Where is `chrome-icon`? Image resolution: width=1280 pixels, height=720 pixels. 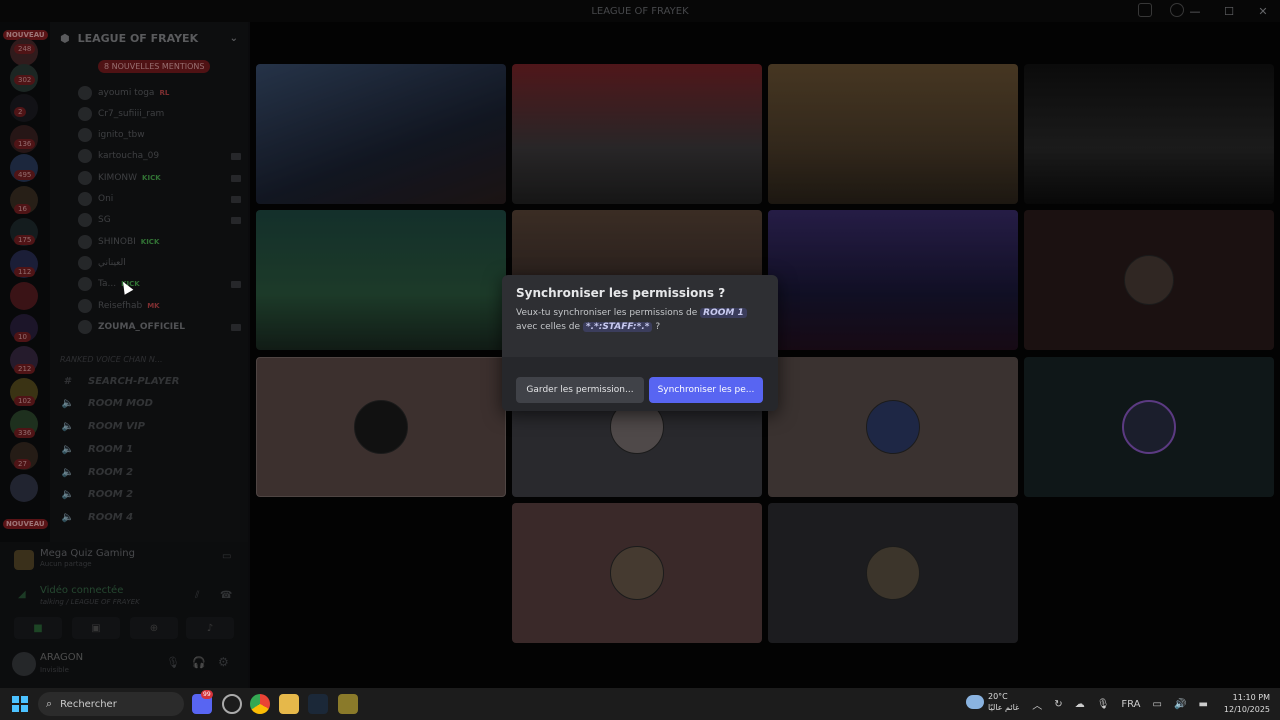
chrome-icon is located at coordinates (260, 704).